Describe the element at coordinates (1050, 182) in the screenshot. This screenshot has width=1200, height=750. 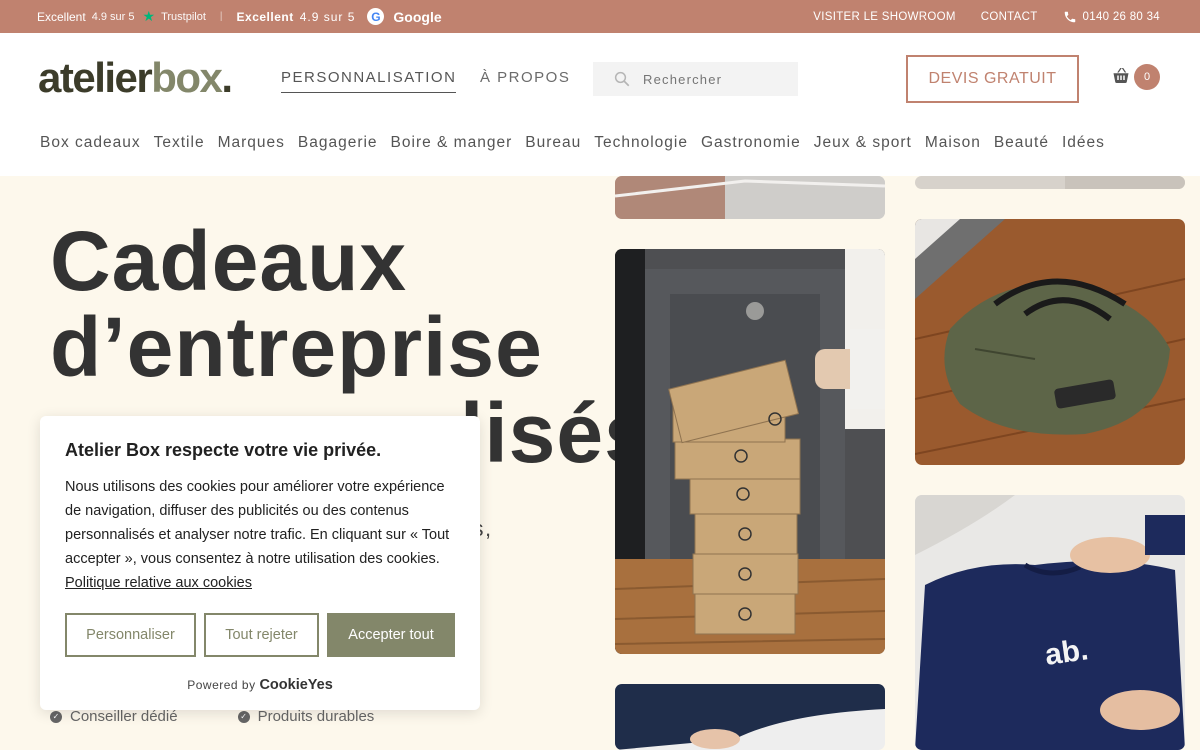
I see `photo-top-right` at that location.